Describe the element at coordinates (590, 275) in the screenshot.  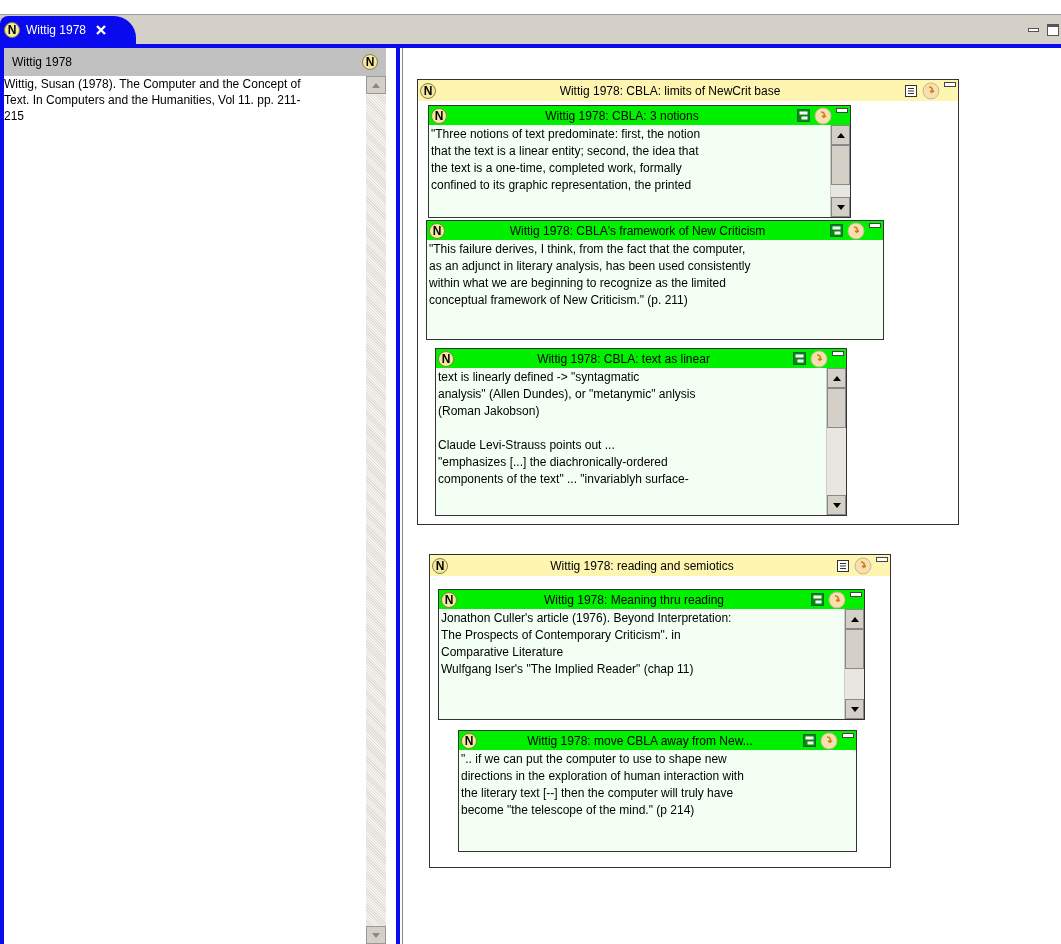
I see `note-text: "This failure derives, I think, from the fact that the computer, as an adjunct in literary analysis, has been used consistently within what we are beginning to recognize as the limited conceptual framework of New Criticism." (p. 211)` at that location.